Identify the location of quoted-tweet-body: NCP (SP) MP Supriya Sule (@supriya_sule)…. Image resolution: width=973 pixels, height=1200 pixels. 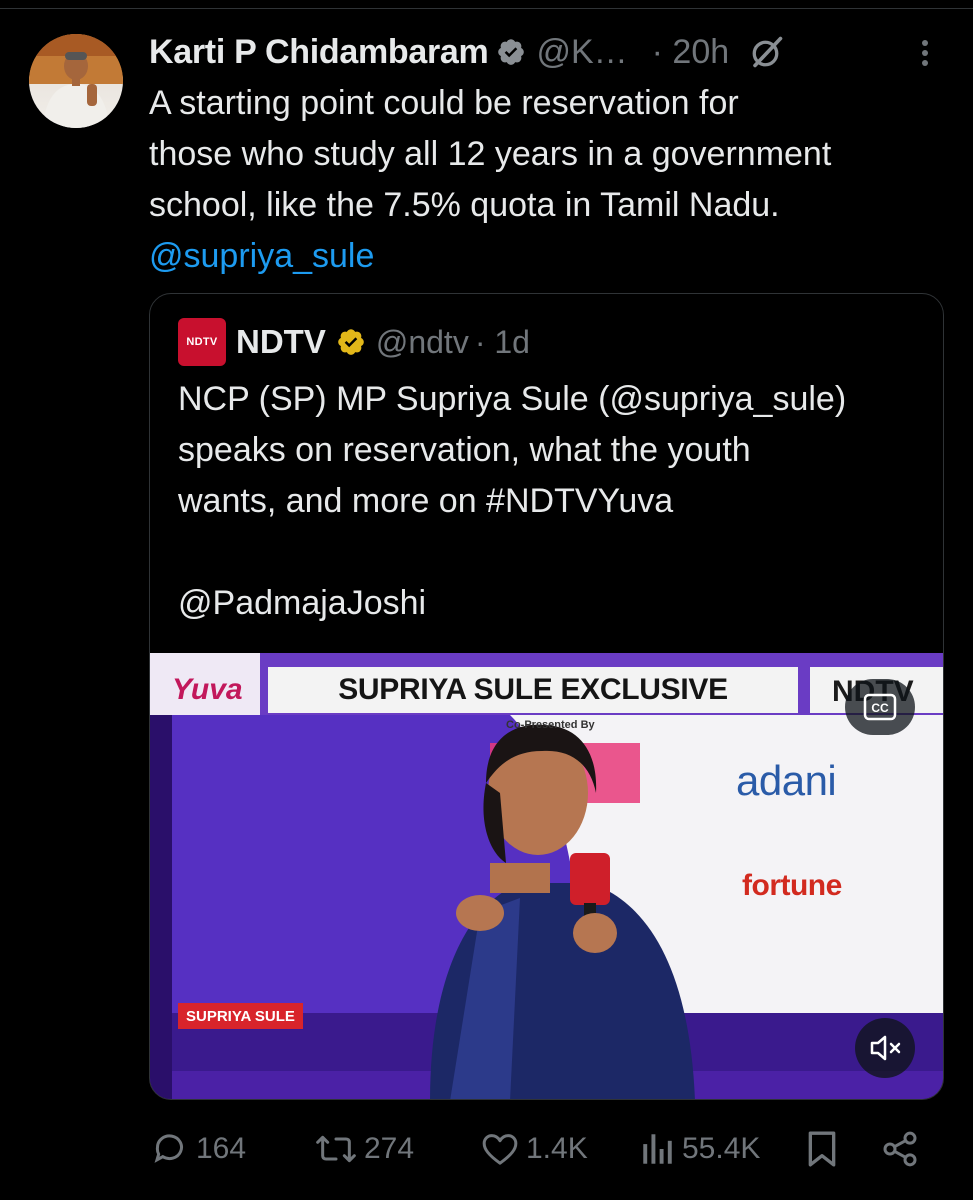
(512, 501).